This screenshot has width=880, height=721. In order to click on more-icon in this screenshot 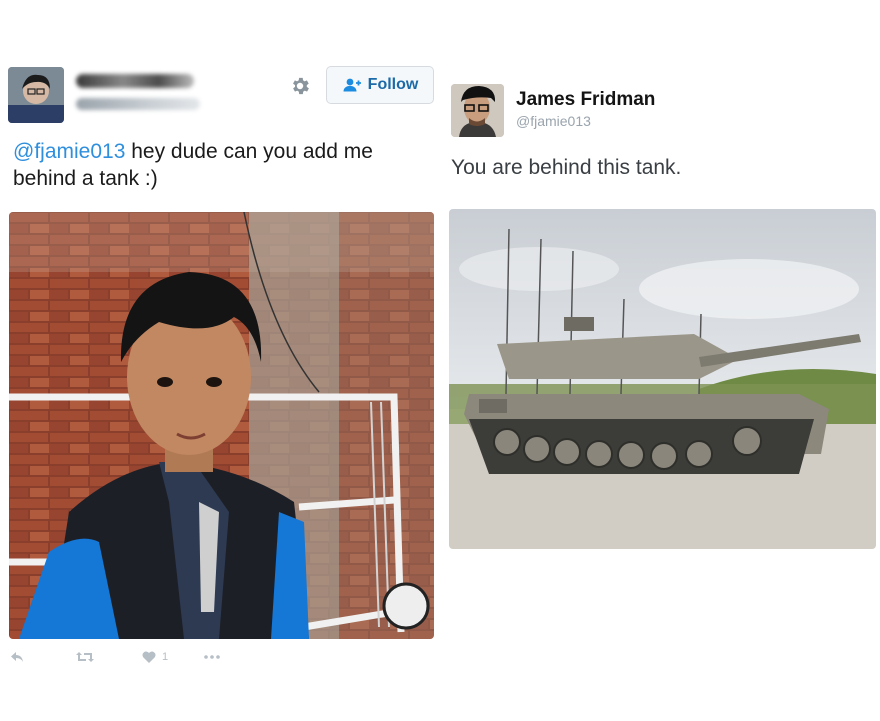, I will do `click(212, 657)`.